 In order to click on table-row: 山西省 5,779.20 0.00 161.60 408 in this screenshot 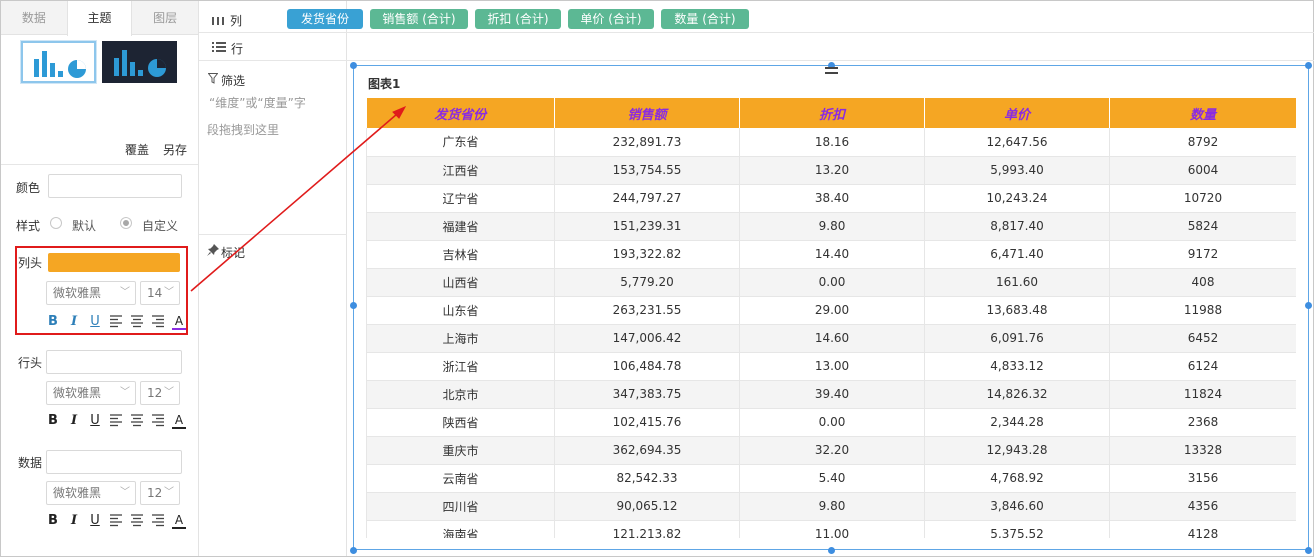, I will do `click(831, 282)`.